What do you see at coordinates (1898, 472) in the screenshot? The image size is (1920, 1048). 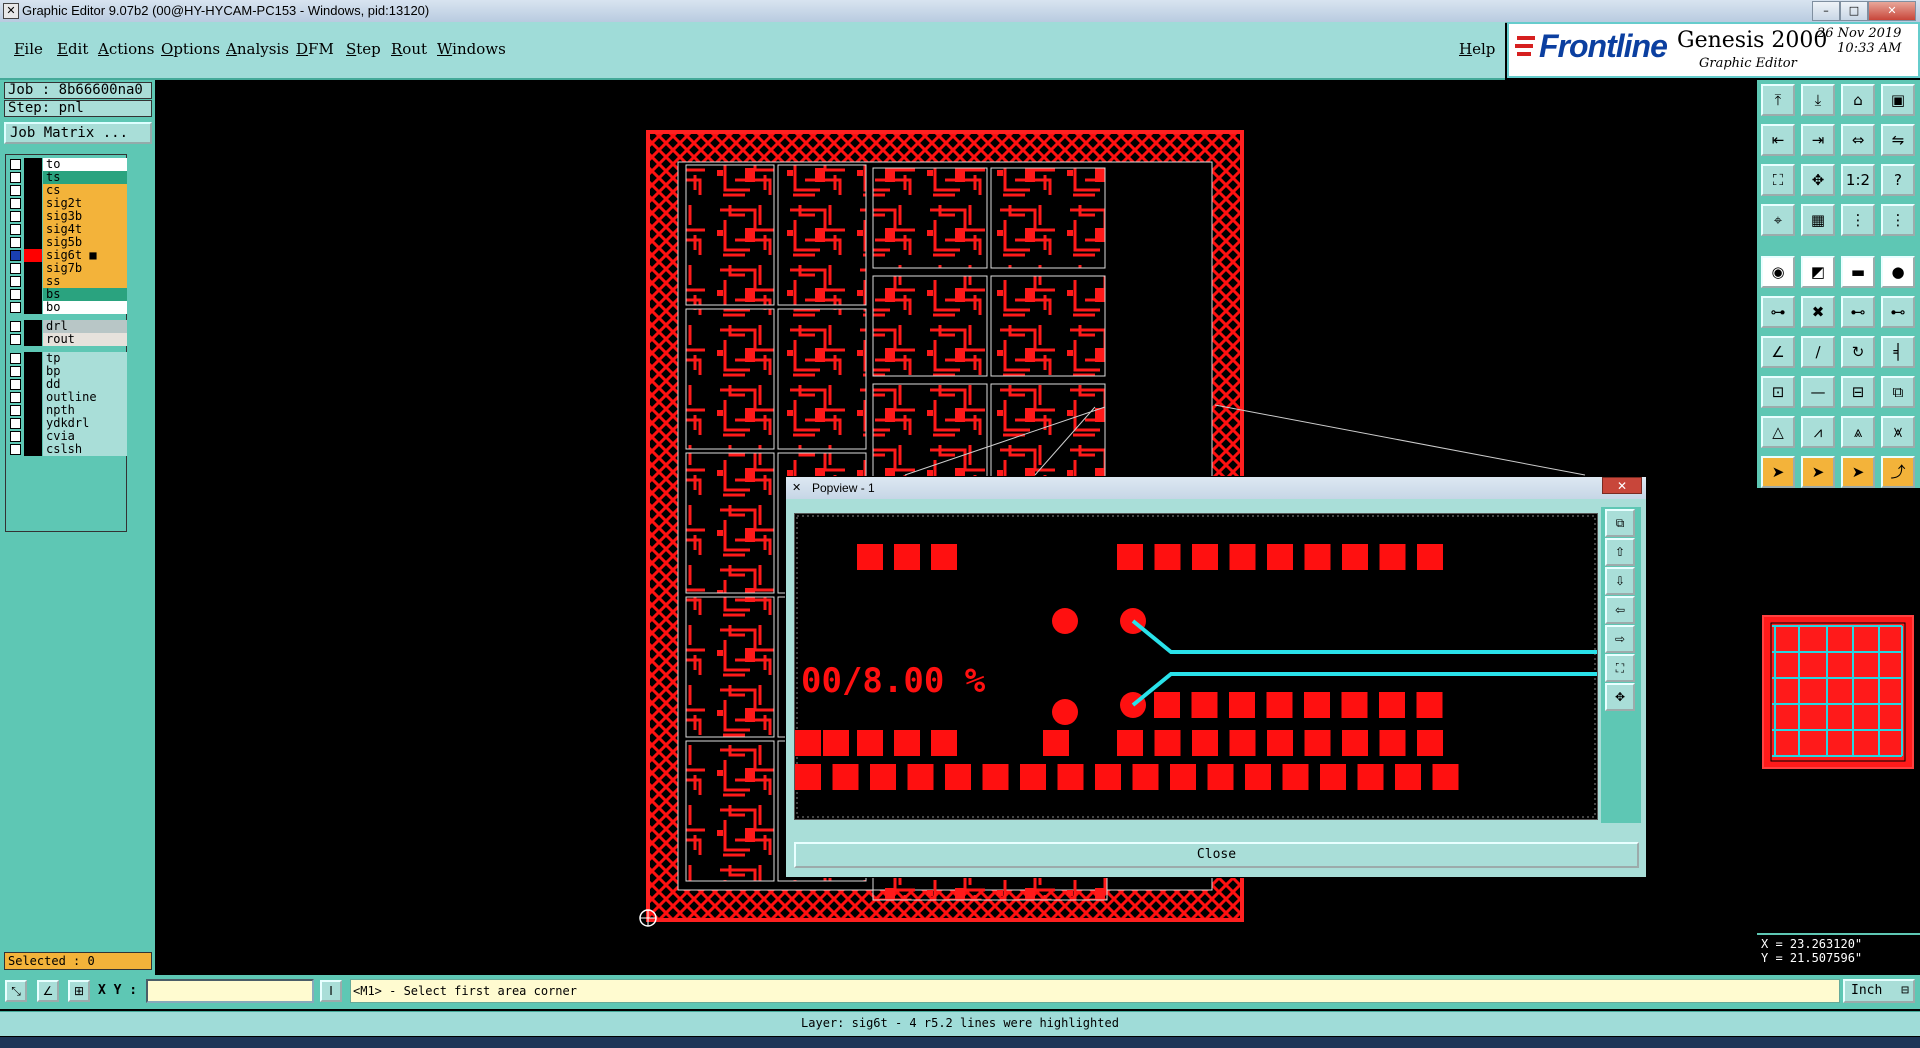 I see `pointer4-icon: ⤴` at bounding box center [1898, 472].